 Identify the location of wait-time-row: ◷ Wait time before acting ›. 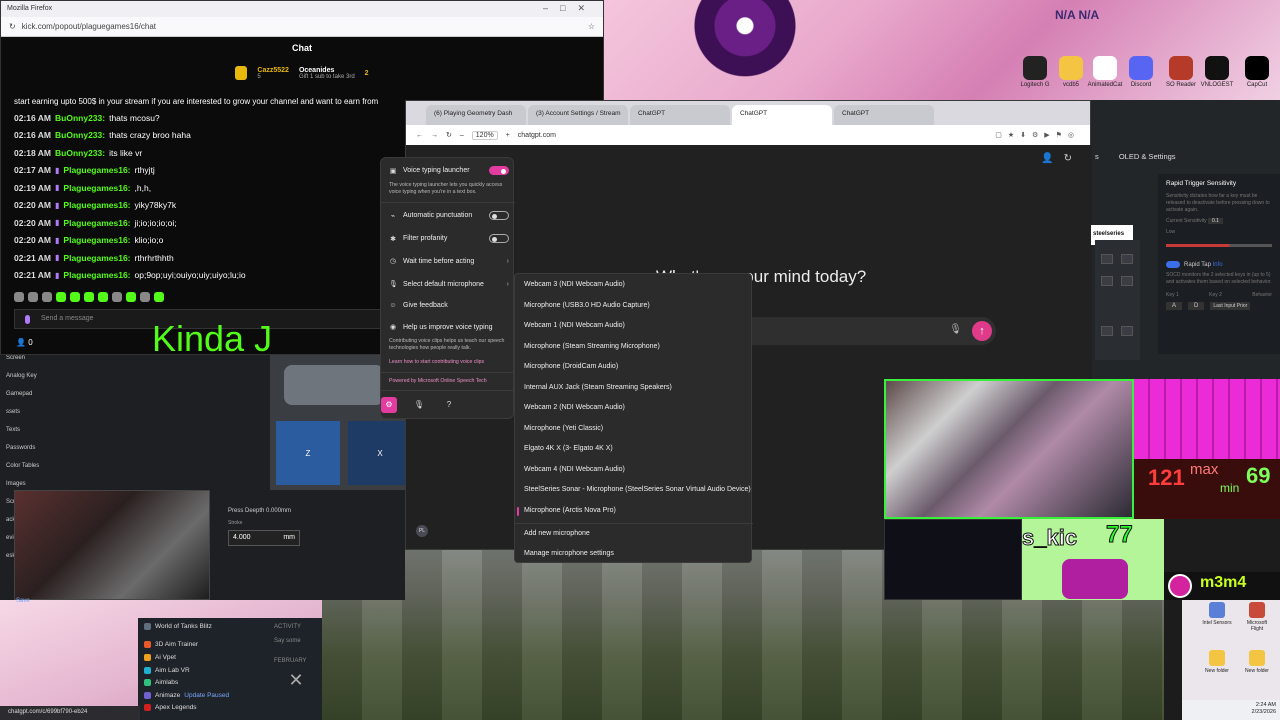
(449, 261).